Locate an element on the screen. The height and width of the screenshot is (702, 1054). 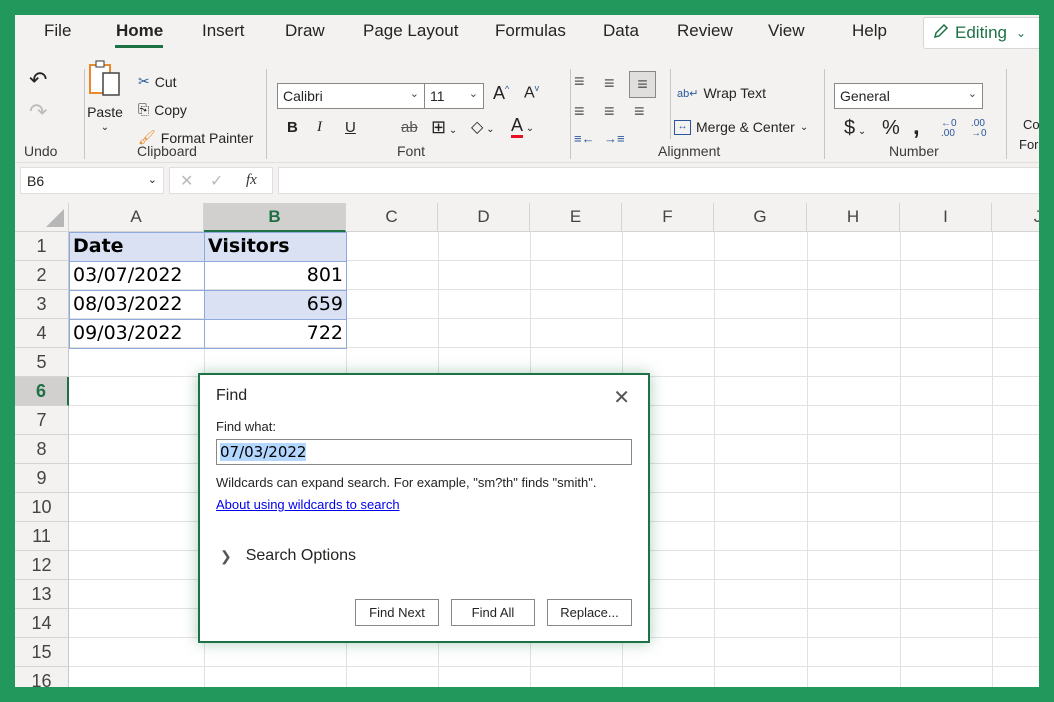
header-cell: Visitors is located at coordinates (275, 246).